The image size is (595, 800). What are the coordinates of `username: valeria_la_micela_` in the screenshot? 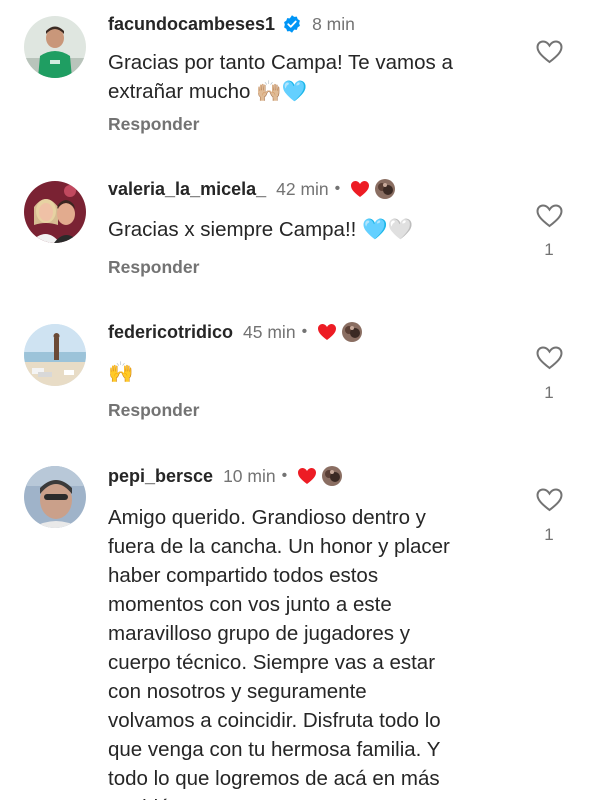 It's located at (187, 189).